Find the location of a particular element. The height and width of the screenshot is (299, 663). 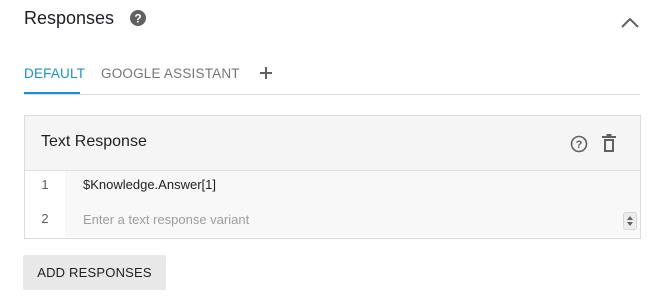

response-row: 1 $Knowledge.Answer[1] is located at coordinates (332, 187).